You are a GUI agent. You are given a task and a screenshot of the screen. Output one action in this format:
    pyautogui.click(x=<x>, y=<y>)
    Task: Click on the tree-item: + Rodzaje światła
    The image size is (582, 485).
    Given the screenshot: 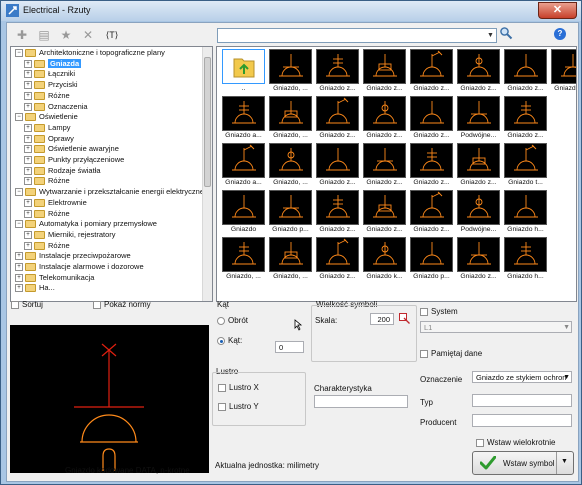 What is the action you would take?
    pyautogui.click(x=62, y=171)
    